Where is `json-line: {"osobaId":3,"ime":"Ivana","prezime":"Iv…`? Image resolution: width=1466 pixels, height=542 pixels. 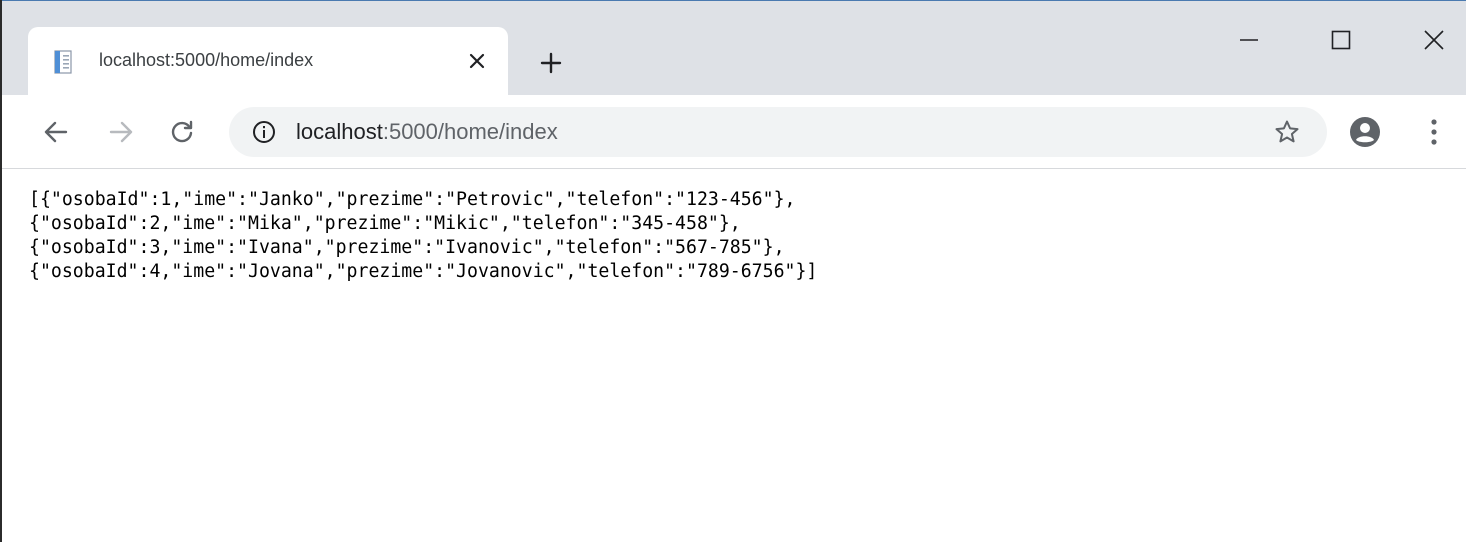
json-line: {"osobaId":3,"ime":"Ivana","prezime":"Iv… is located at coordinates (407, 247).